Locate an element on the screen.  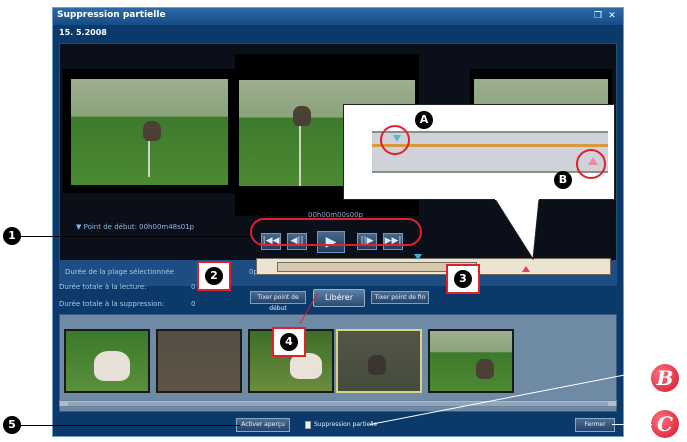
start-point-thumbnail is located at coordinates (149, 131).